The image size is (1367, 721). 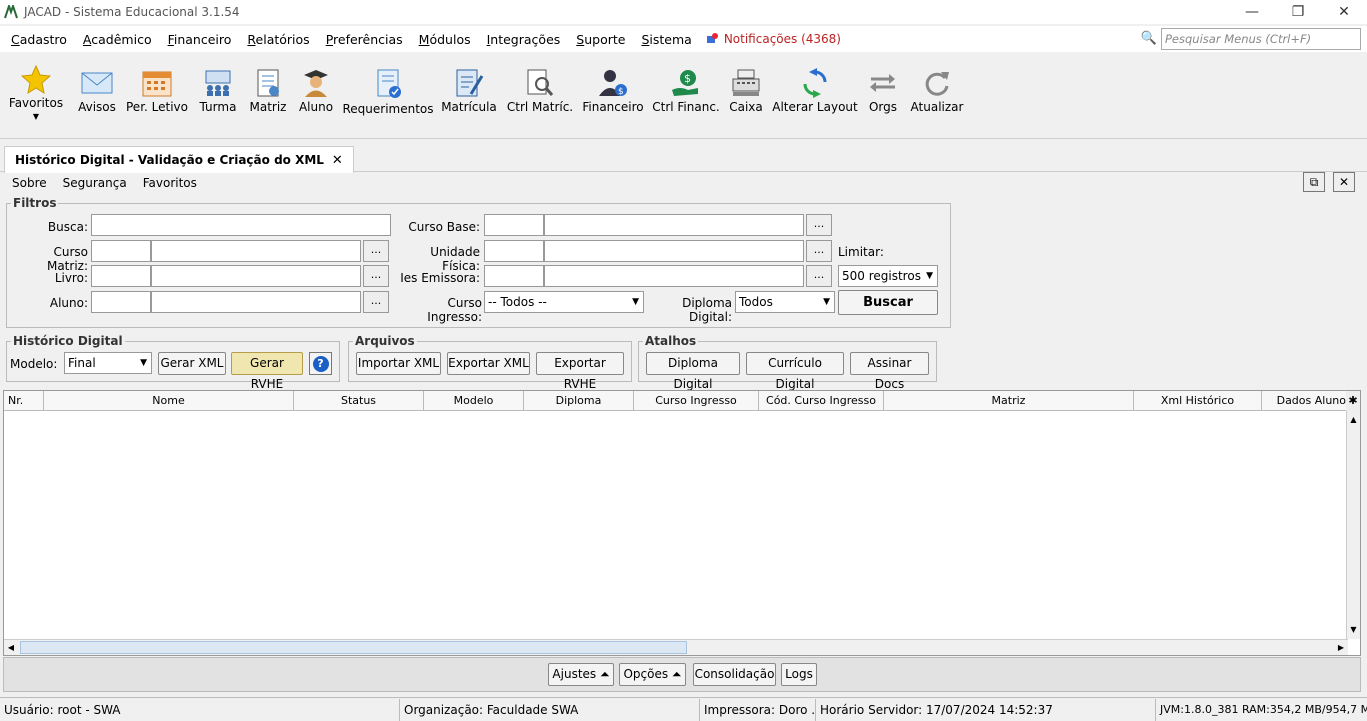 I want to click on aluno-name-input, so click(x=256, y=302).